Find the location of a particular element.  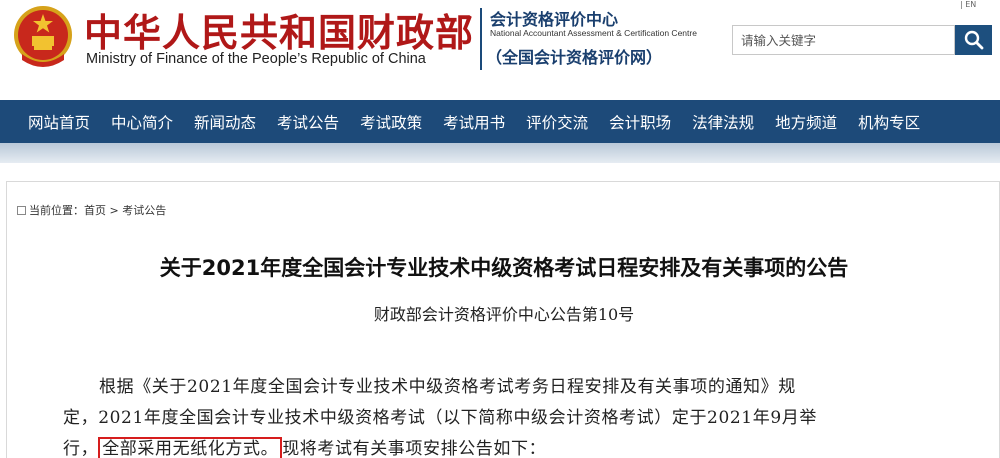

national-emblem-icon is located at coordinates (43, 36).